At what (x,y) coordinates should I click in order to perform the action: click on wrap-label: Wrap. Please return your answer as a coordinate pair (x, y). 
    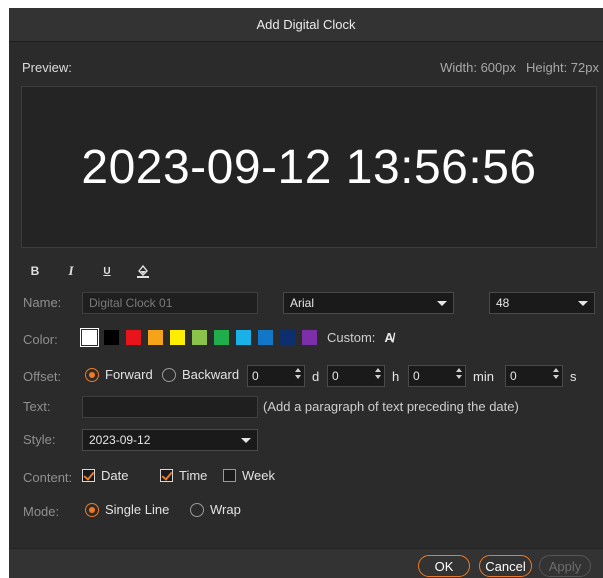
    Looking at the image, I should click on (225, 509).